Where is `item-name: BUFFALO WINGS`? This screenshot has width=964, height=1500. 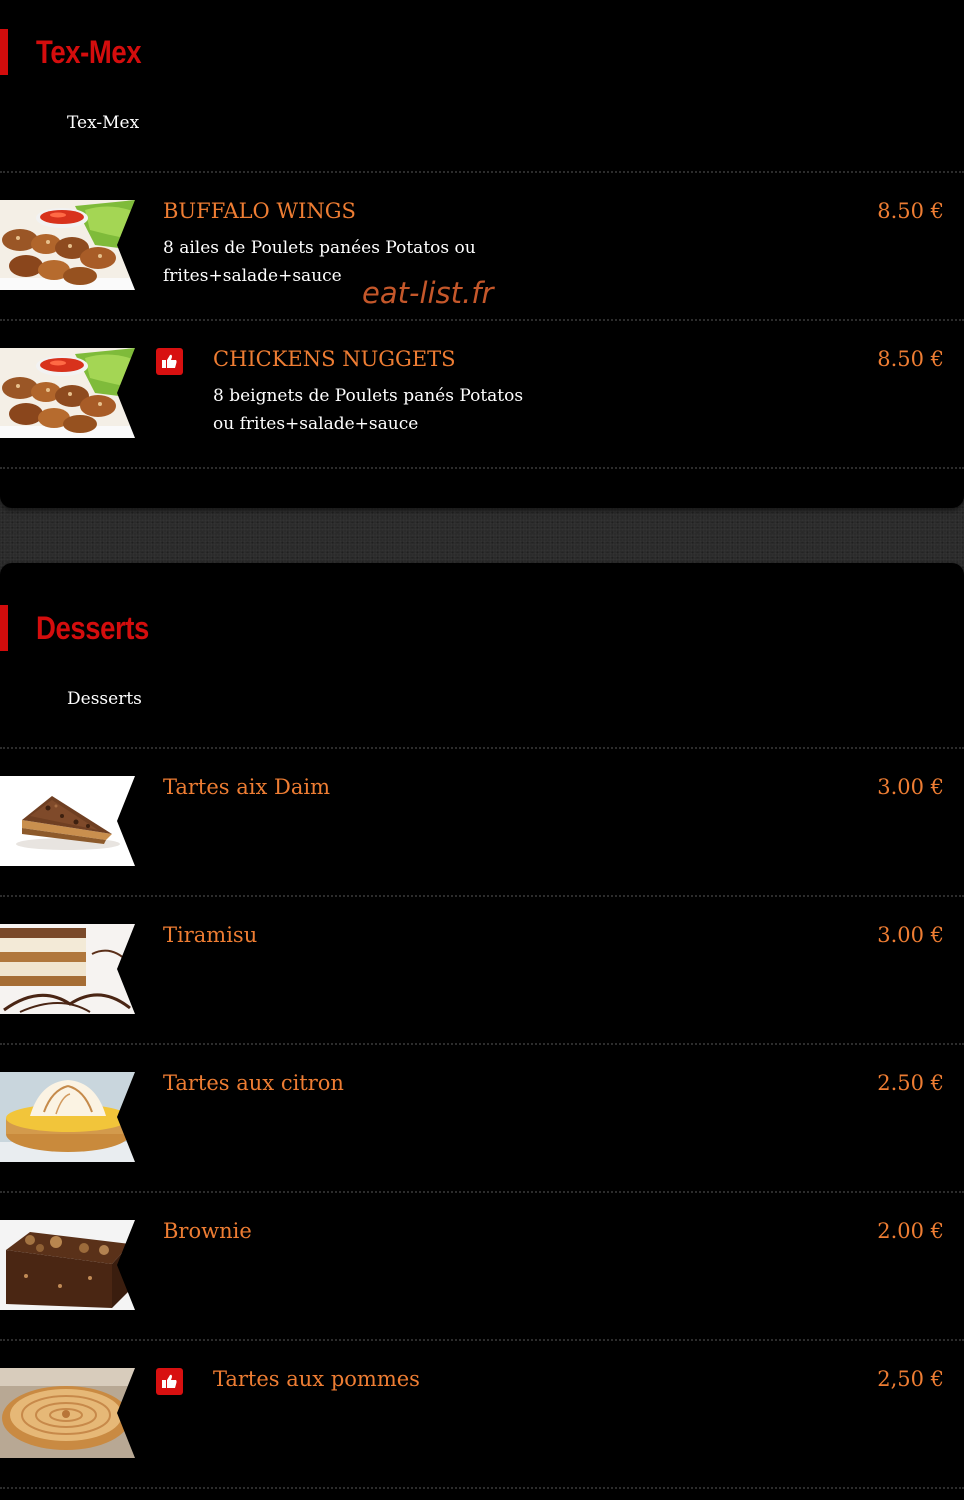
item-name: BUFFALO WINGS is located at coordinates (259, 211).